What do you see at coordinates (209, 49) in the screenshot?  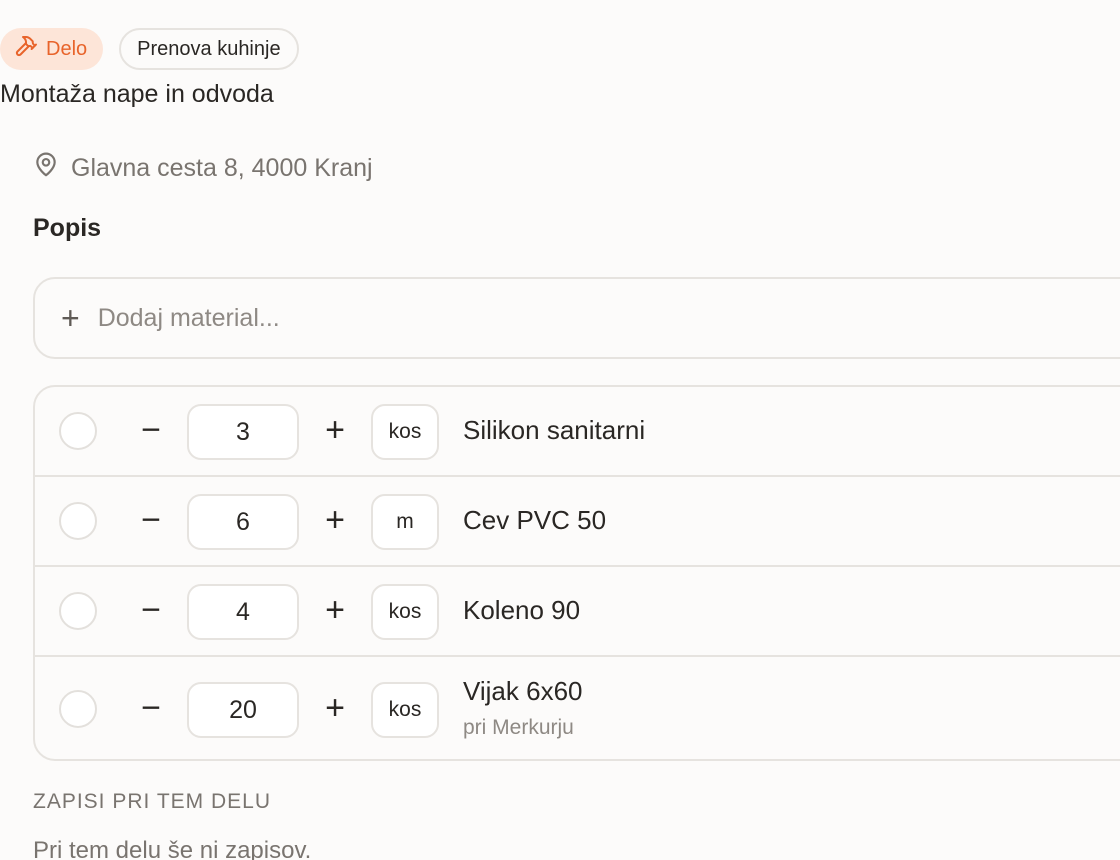 I see `project-chip: Prenova kuhinje` at bounding box center [209, 49].